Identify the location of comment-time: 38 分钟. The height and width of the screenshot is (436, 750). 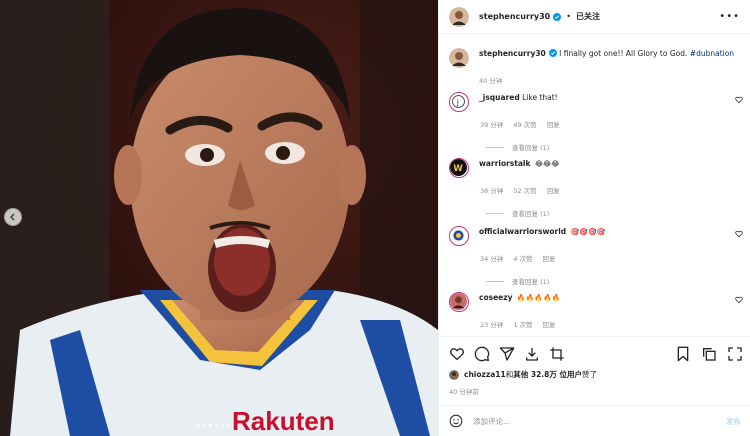
(492, 191).